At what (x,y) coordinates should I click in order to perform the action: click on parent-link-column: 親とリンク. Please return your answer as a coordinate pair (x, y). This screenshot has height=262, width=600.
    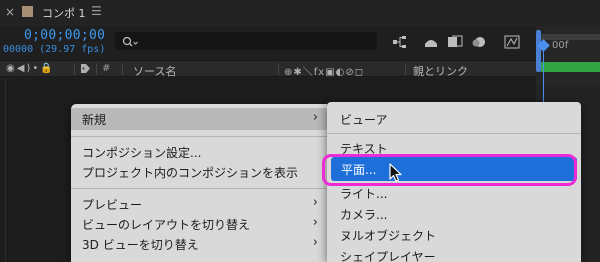
    Looking at the image, I should click on (440, 71).